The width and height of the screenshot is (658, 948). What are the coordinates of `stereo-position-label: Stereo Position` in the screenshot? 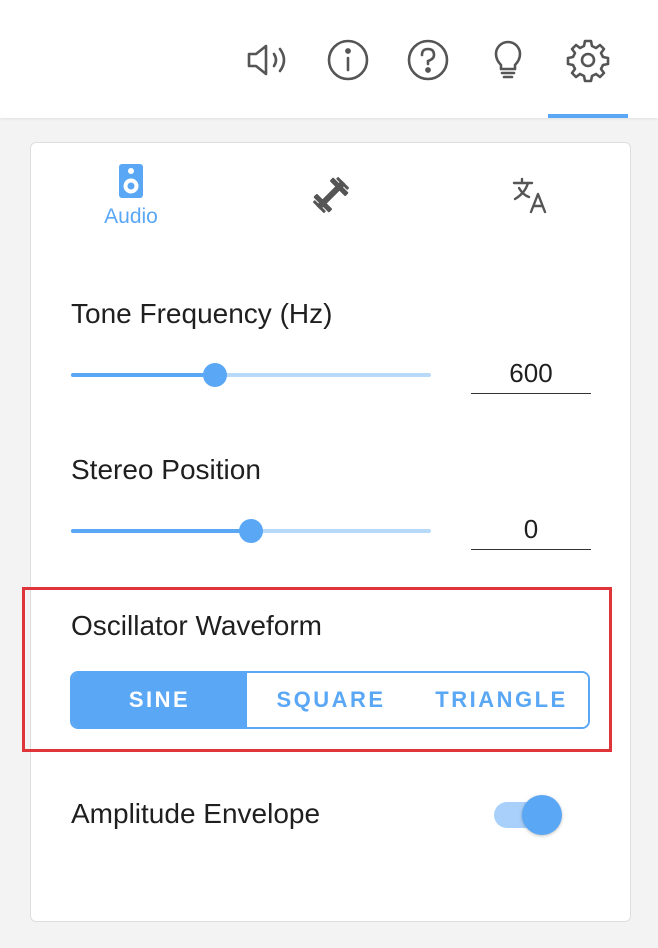 It's located at (166, 469).